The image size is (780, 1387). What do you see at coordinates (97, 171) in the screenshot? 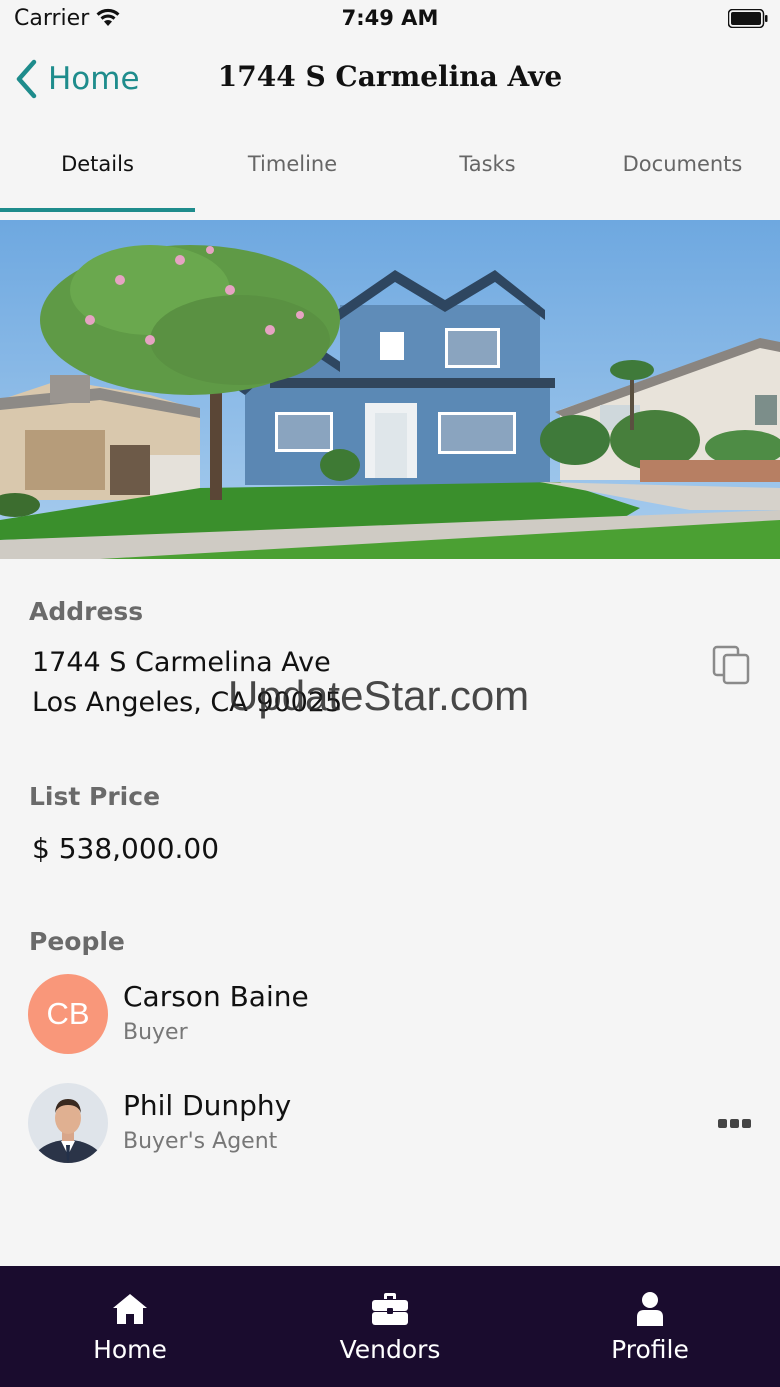
I see `tab-details: Details` at bounding box center [97, 171].